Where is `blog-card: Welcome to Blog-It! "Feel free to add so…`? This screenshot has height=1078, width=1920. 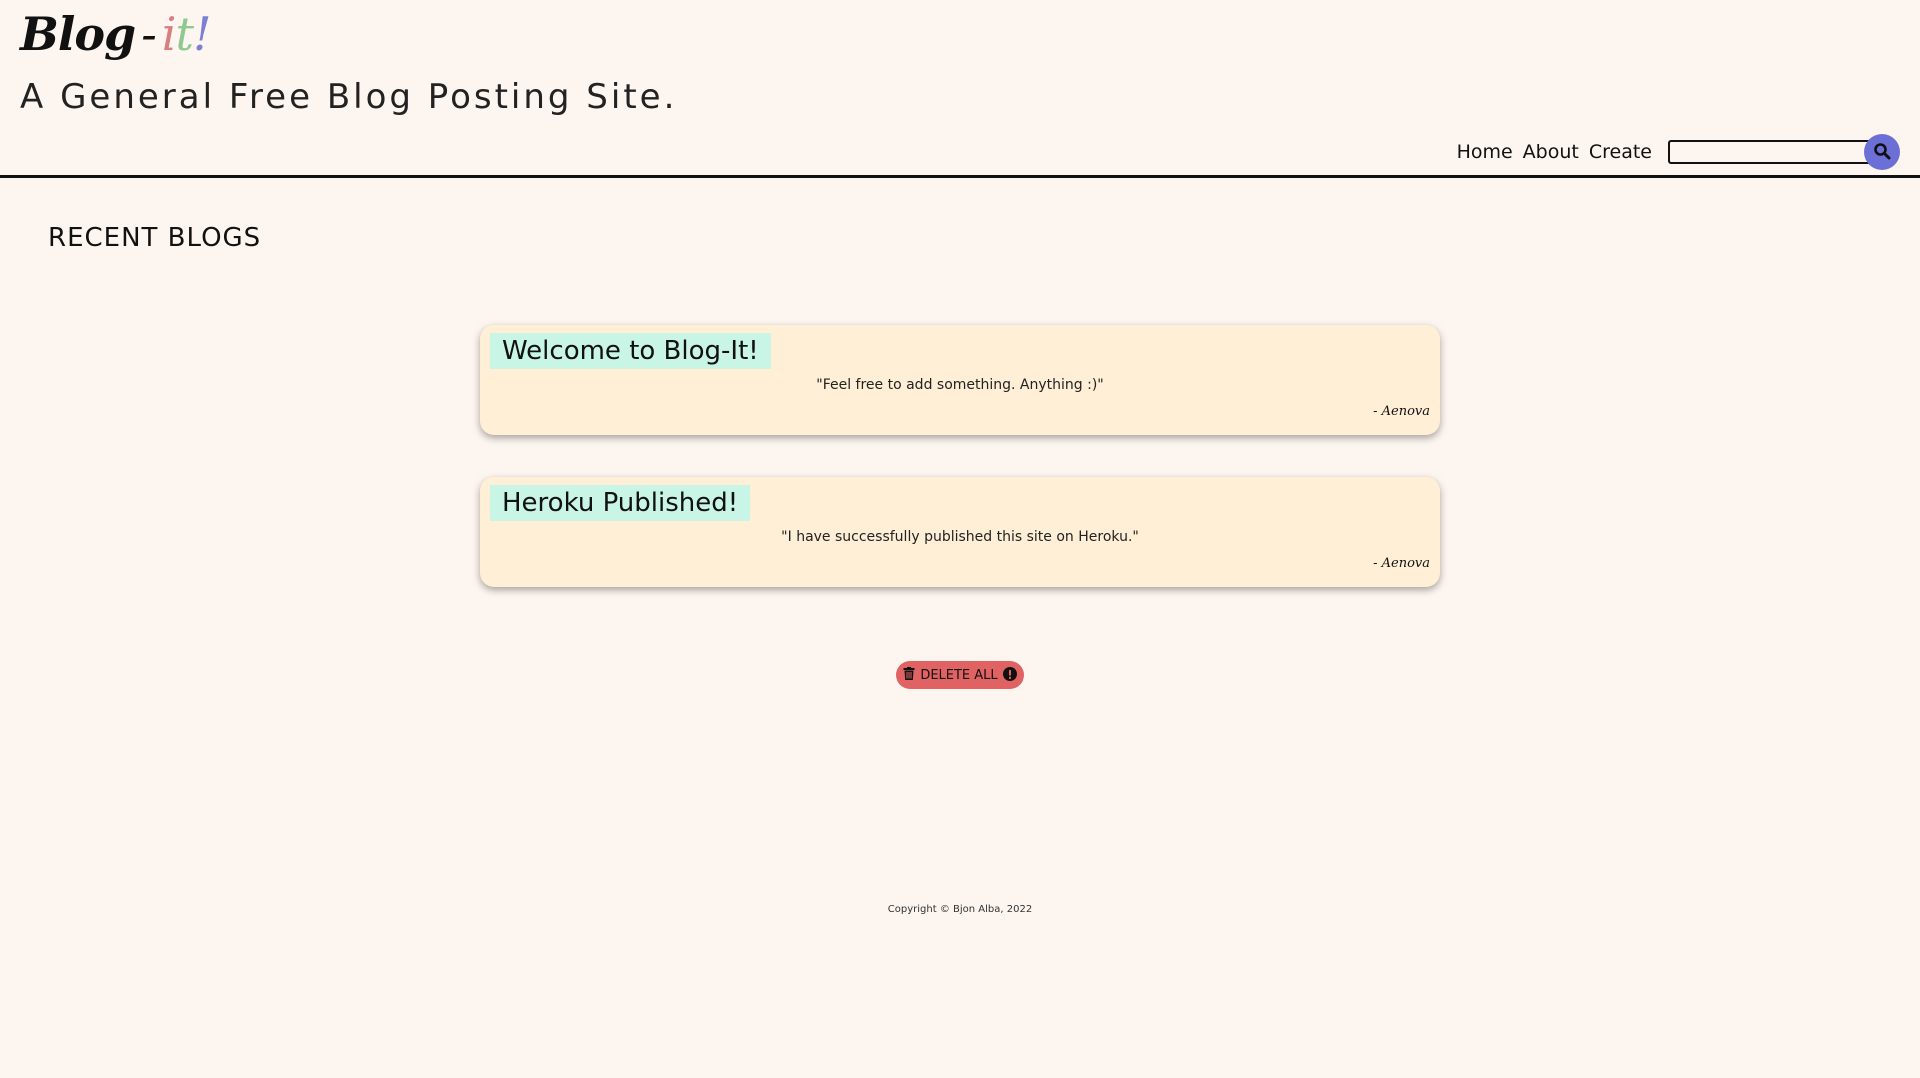
blog-card: Welcome to Blog-It! "Feel free to add so… is located at coordinates (960, 380).